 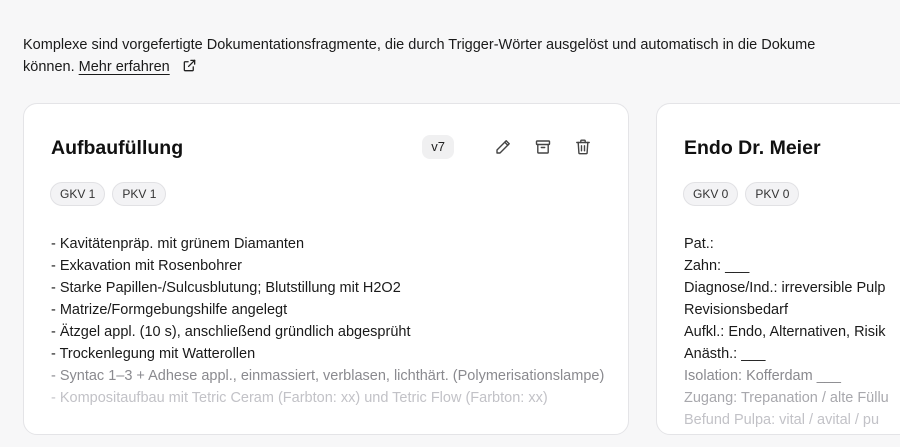 What do you see at coordinates (461, 67) in the screenshot?
I see `intro-line-2: können. Mehr erfahren` at bounding box center [461, 67].